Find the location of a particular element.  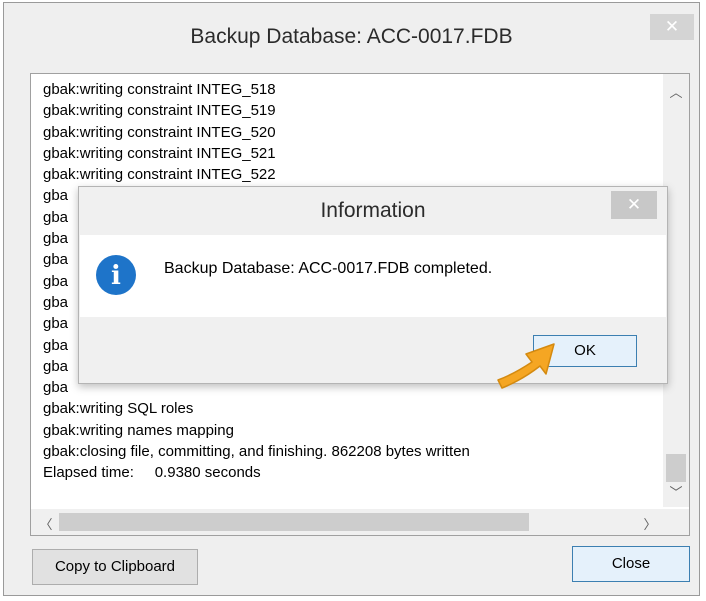

dialog-title: Information is located at coordinates (373, 210).